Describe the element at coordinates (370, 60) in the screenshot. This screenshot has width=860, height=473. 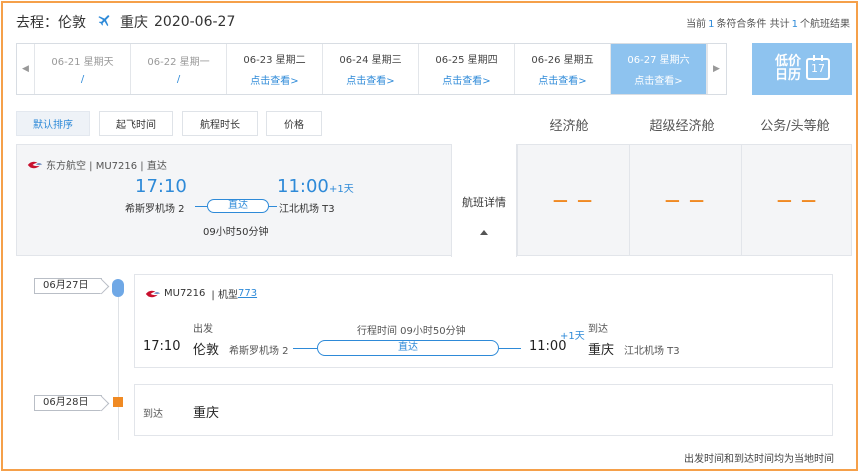
I see `date-tab-label: 06-24 星期三` at that location.